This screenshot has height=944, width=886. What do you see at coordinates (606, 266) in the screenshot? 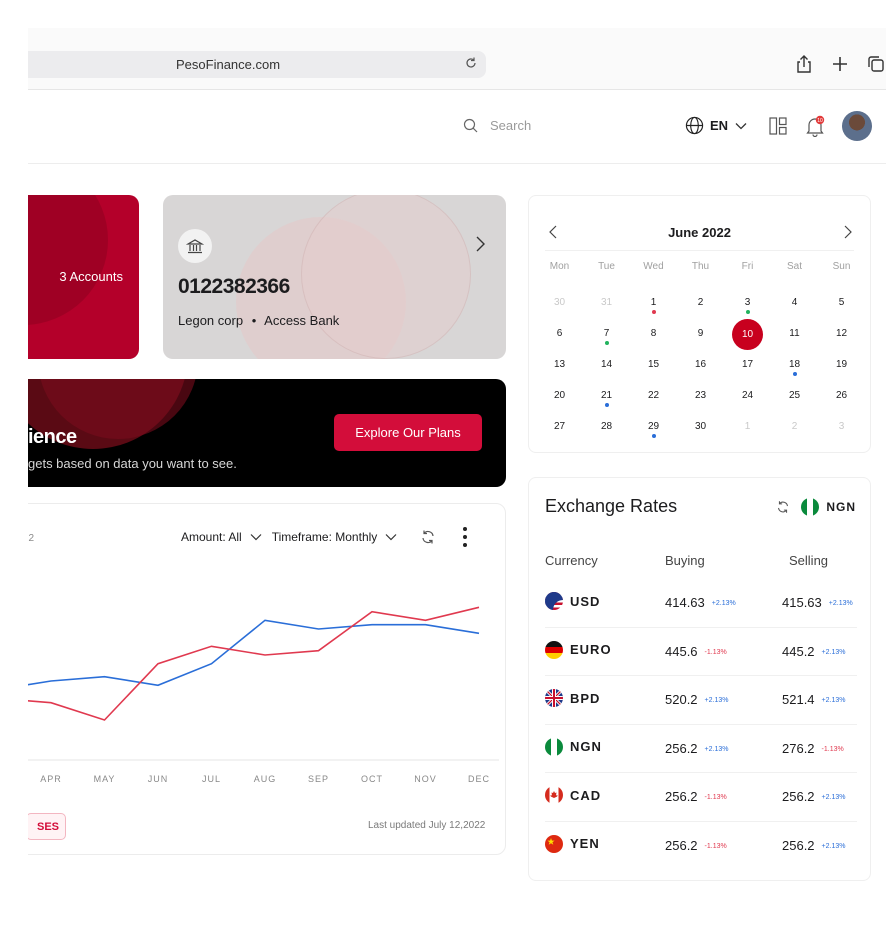
I see `weekday-label: Tue` at bounding box center [606, 266].